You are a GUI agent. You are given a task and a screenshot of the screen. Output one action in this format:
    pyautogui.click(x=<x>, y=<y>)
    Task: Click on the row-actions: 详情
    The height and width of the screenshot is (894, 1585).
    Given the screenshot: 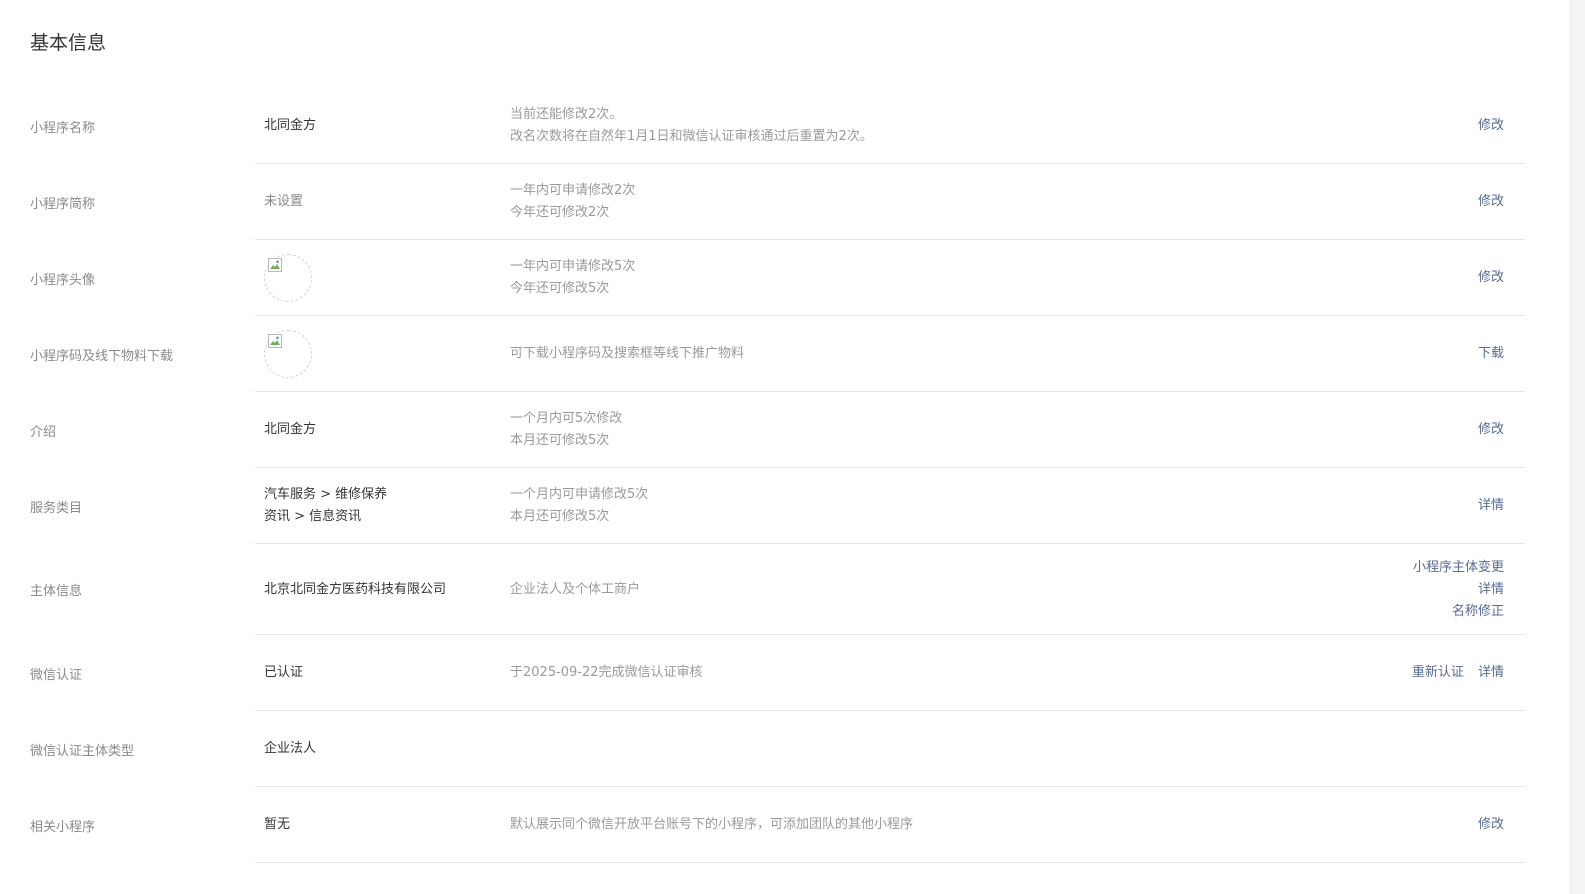 What is the action you would take?
    pyautogui.click(x=1439, y=506)
    